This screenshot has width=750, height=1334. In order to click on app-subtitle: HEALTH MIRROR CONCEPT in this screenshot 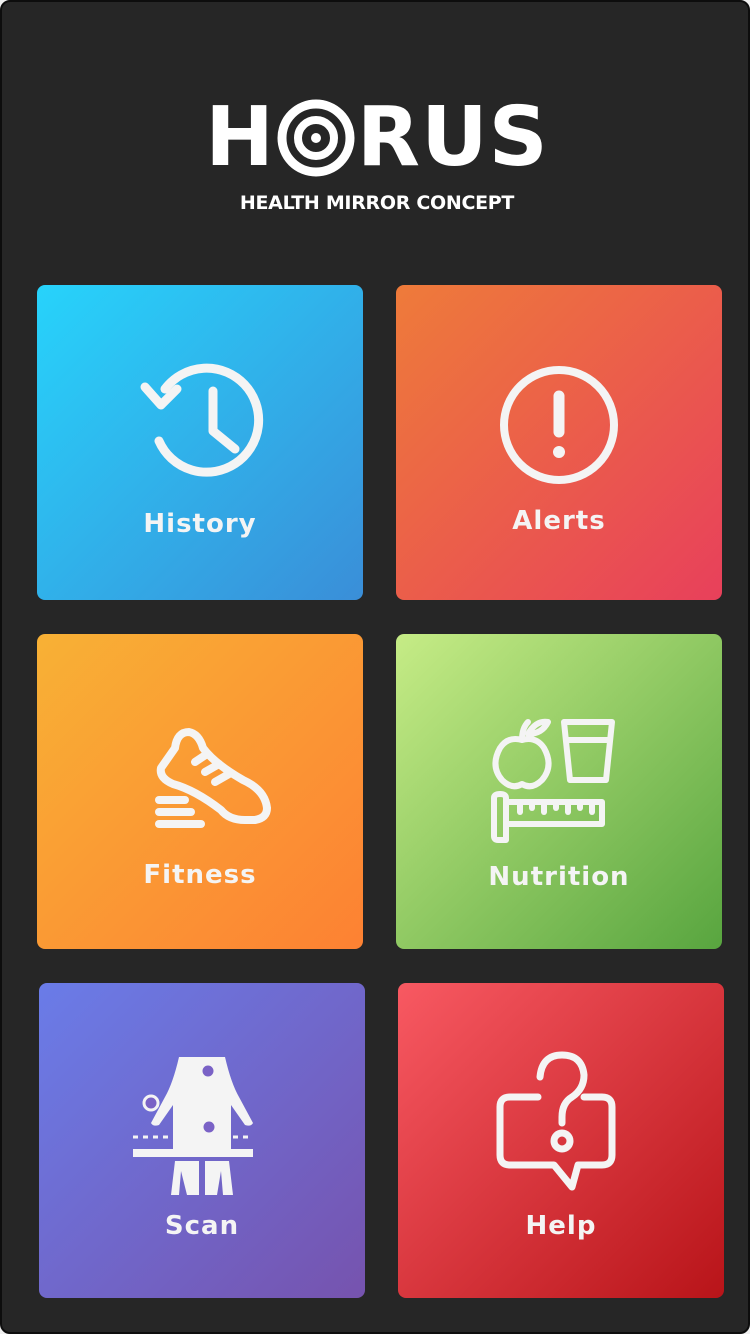, I will do `click(377, 203)`.